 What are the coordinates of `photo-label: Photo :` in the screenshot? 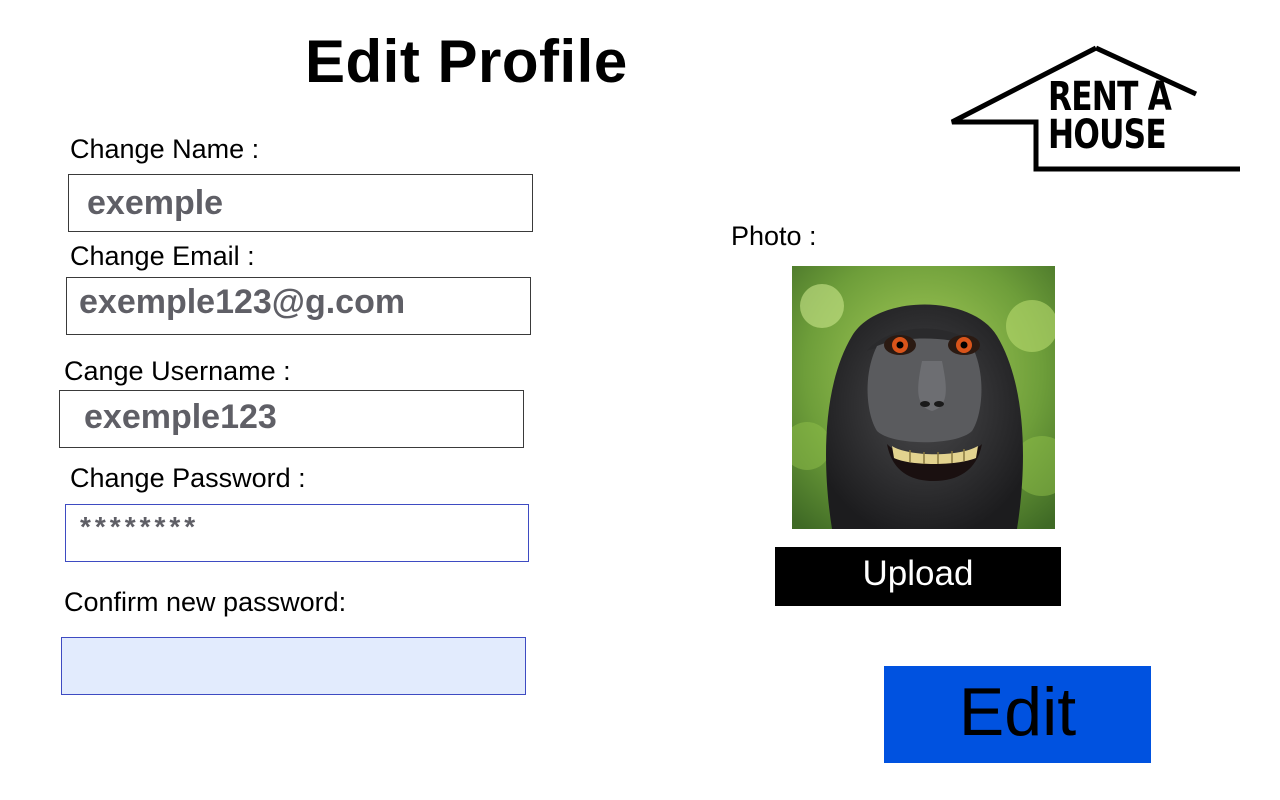 It's located at (774, 236).